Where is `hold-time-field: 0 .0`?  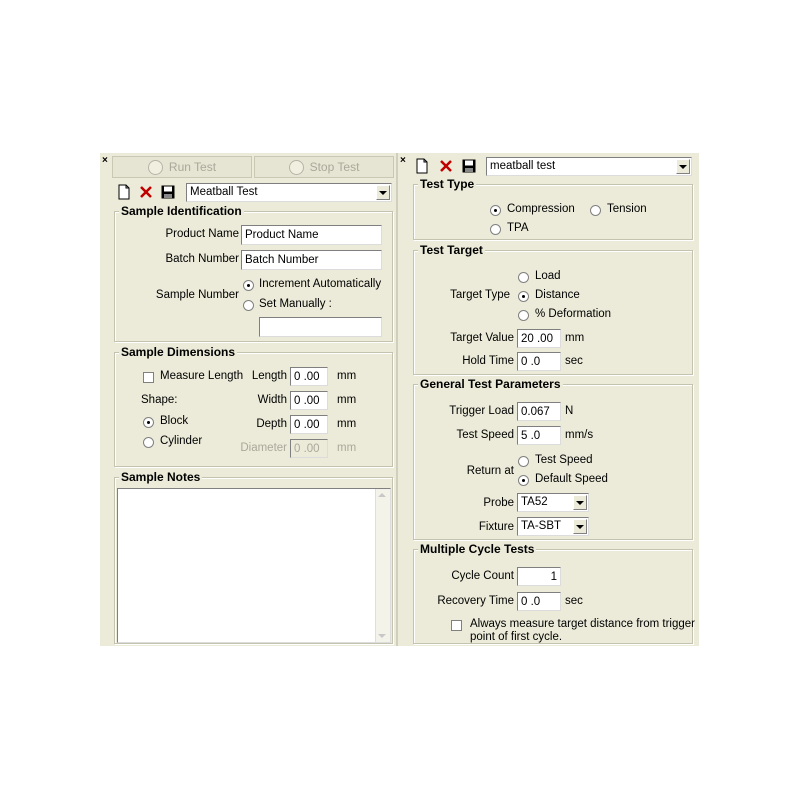
hold-time-field: 0 .0 is located at coordinates (539, 361).